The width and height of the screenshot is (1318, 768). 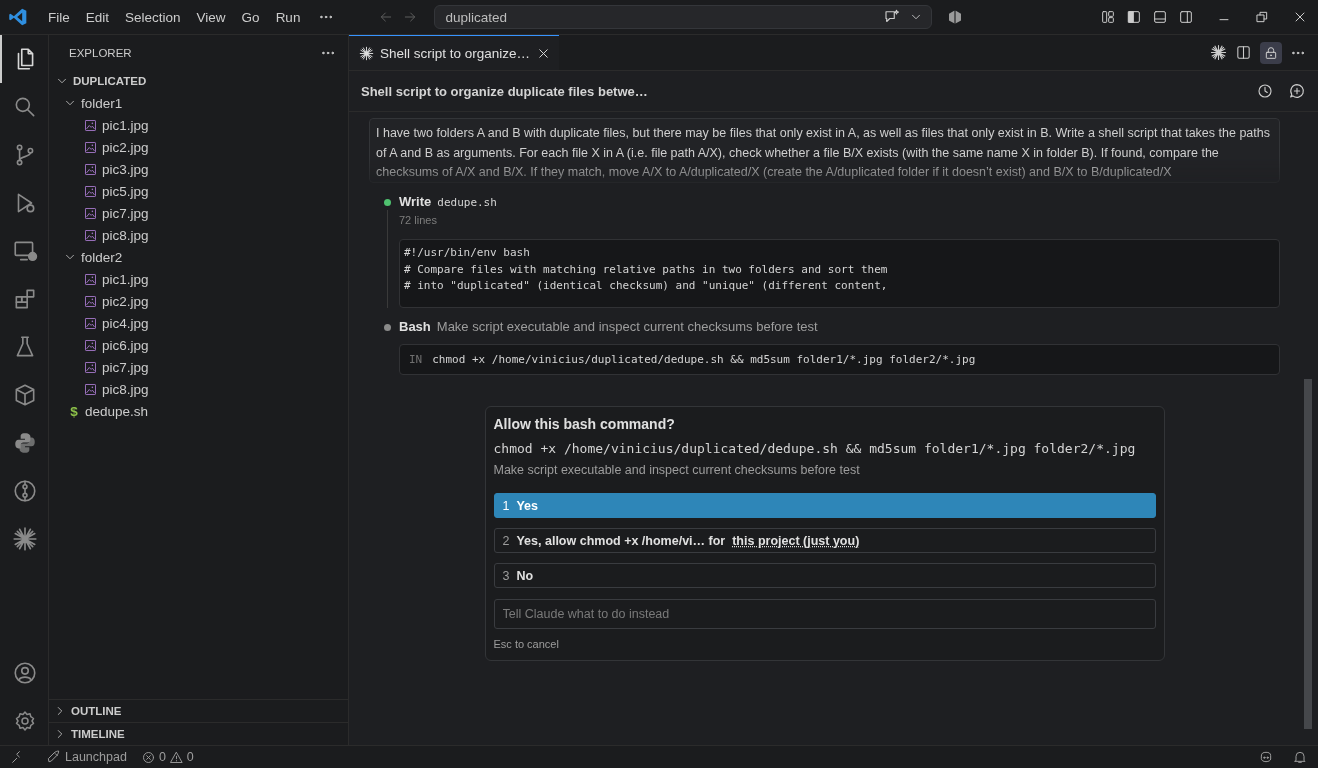 I want to click on command-center: duplicated, so click(x=683, y=17).